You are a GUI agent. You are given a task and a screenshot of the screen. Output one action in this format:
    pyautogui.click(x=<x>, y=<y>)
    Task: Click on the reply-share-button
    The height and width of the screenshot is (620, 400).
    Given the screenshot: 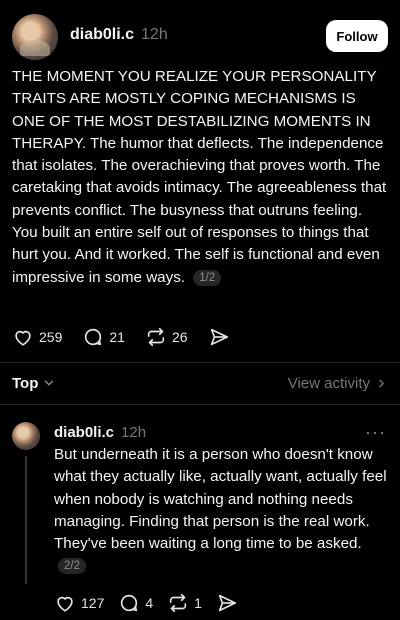 What is the action you would take?
    pyautogui.click(x=227, y=603)
    